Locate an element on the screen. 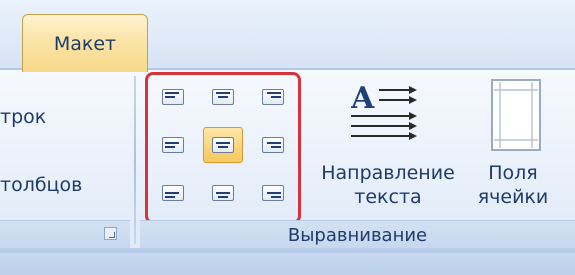 Image resolution: width=575 pixels, height=275 pixels. align-top-center-button is located at coordinates (223, 97).